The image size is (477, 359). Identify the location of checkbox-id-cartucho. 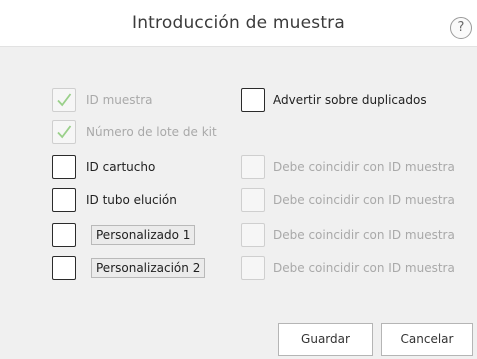
(64, 167).